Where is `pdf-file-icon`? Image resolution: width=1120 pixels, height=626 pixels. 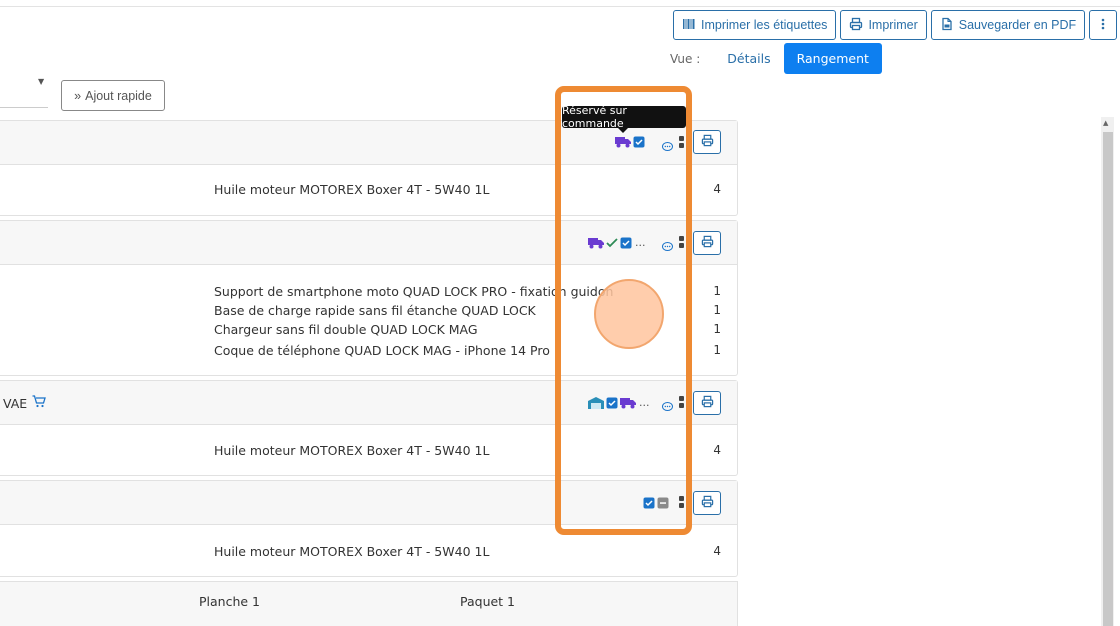
pdf-file-icon is located at coordinates (947, 25).